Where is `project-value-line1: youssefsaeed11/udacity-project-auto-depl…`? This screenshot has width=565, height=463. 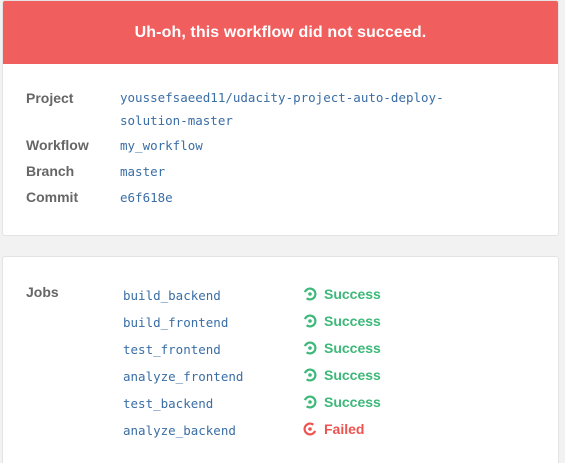 project-value-line1: youssefsaeed11/udacity-project-auto-depl… is located at coordinates (282, 97).